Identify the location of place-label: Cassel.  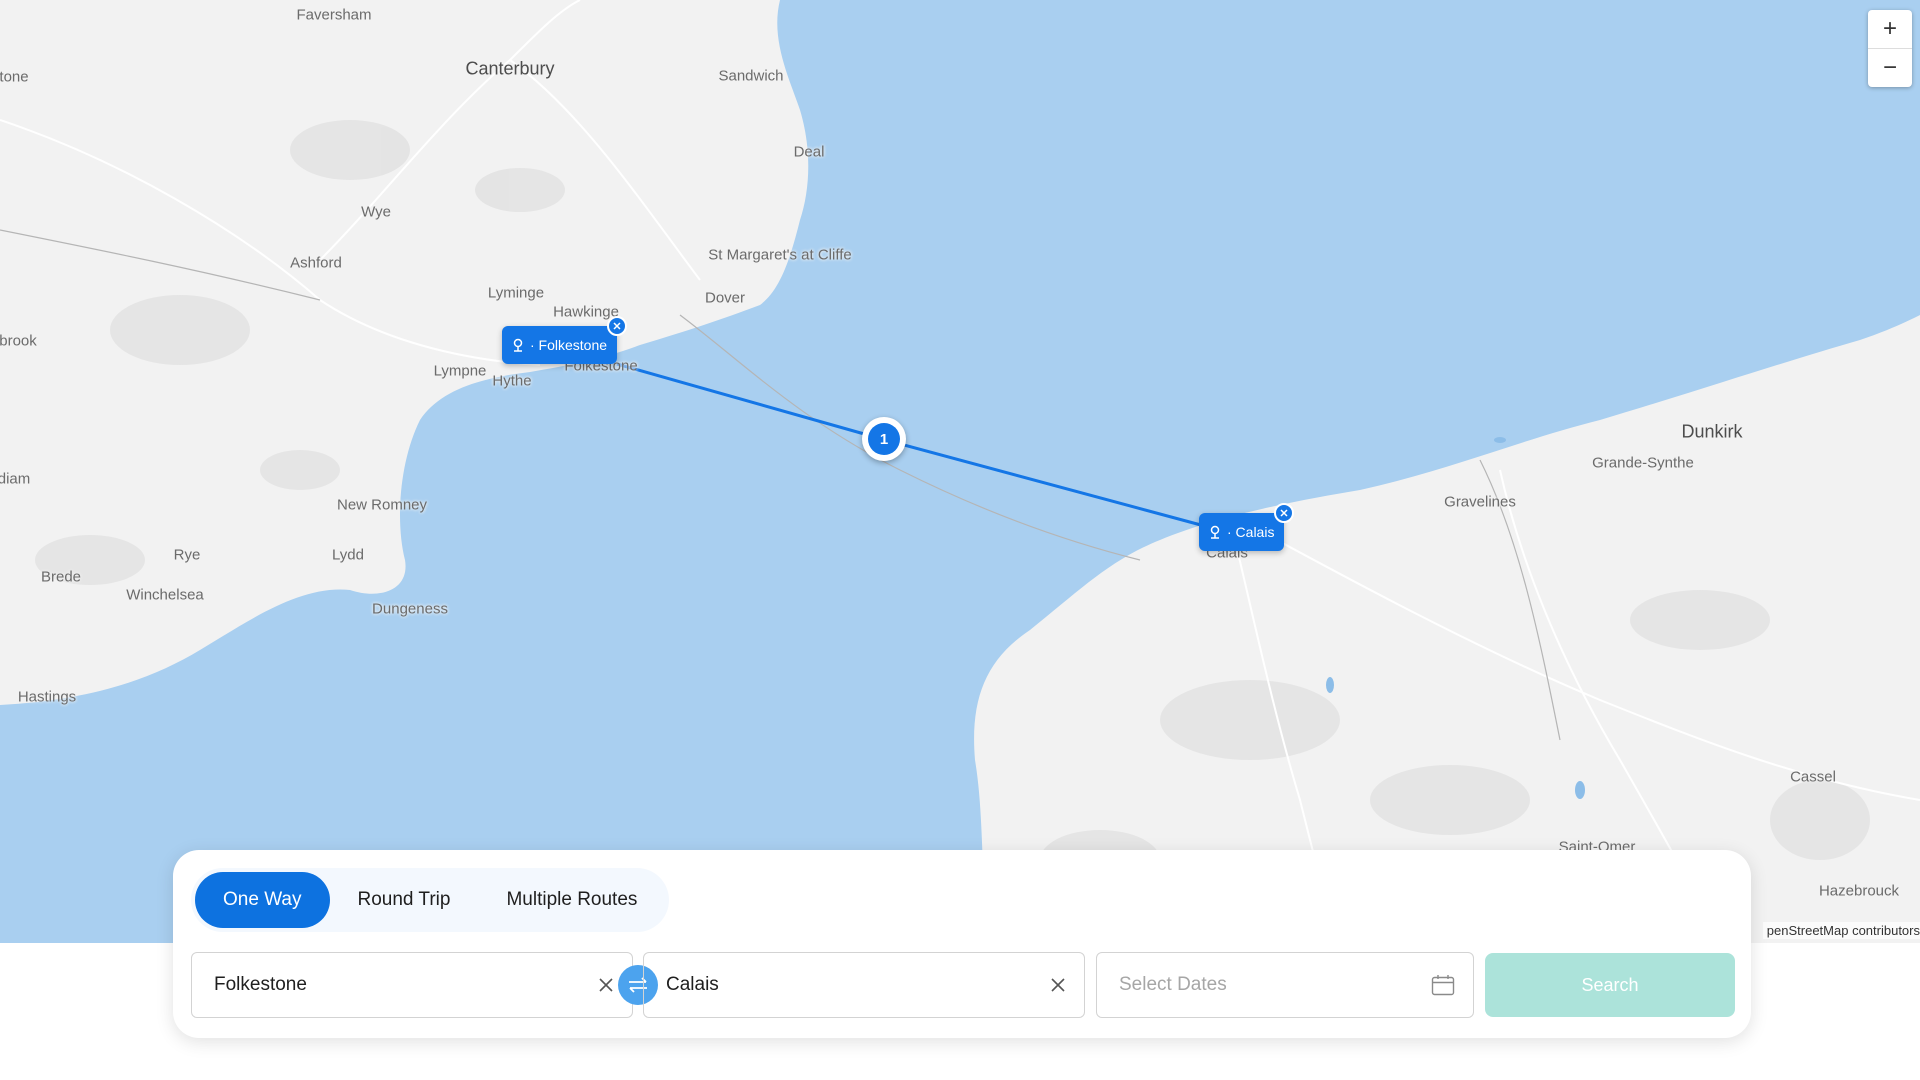
(1813, 777).